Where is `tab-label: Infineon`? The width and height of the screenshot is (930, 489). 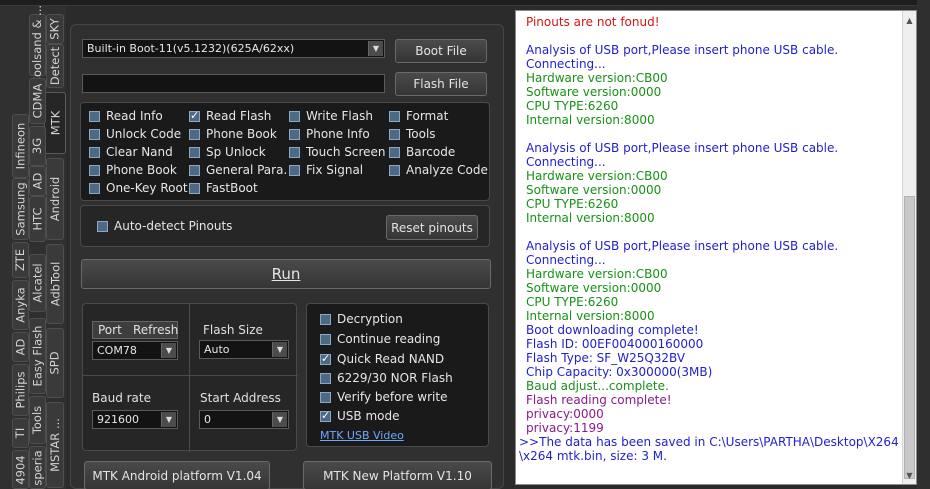 tab-label: Infineon is located at coordinates (20, 146).